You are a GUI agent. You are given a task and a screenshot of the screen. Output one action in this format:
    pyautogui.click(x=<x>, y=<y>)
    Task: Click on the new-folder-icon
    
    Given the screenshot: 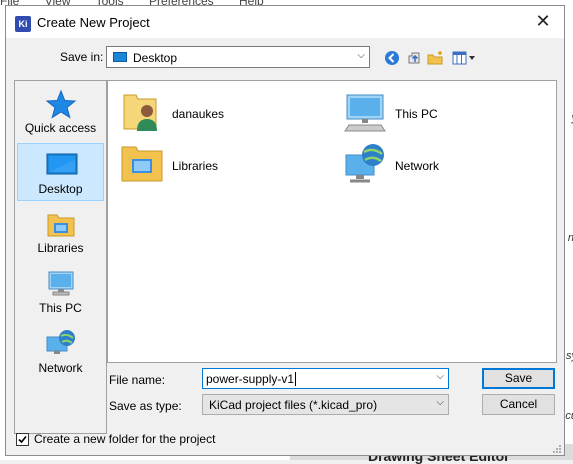 What is the action you would take?
    pyautogui.click(x=436, y=58)
    